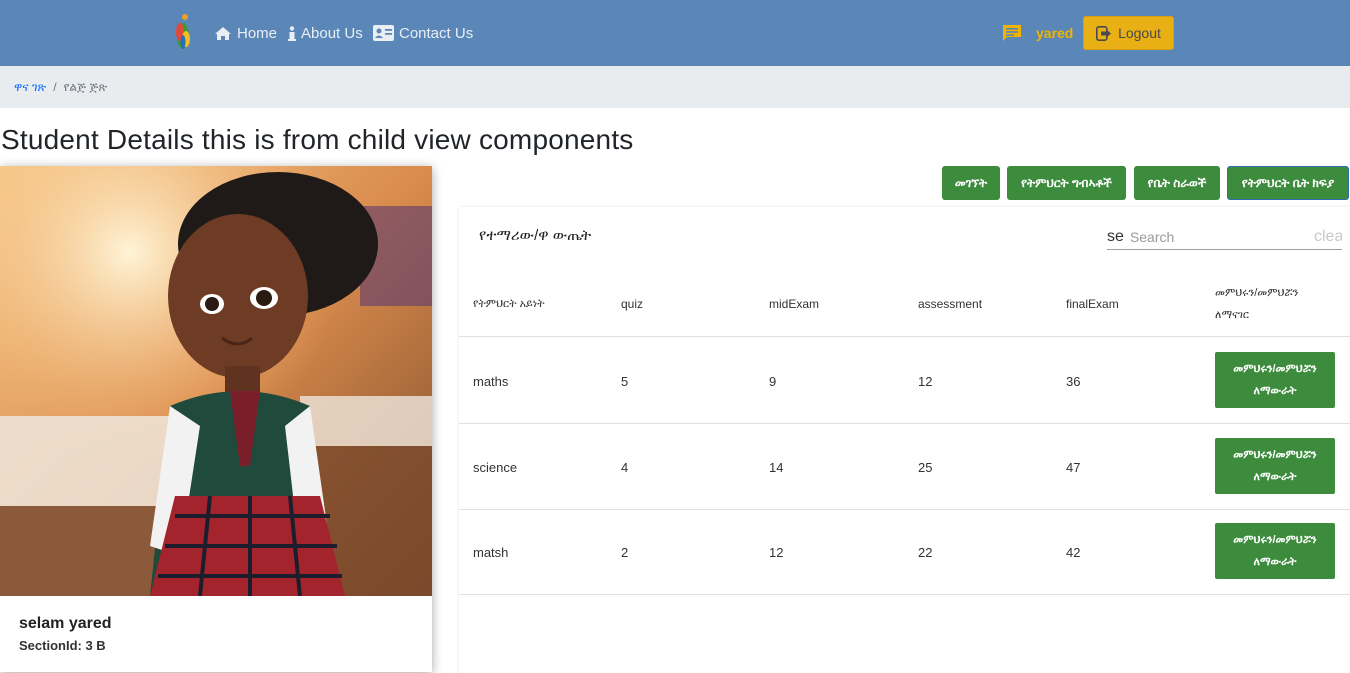 The height and width of the screenshot is (673, 1350). Describe the element at coordinates (495, 467) in the screenshot. I see `cell-subject: science` at that location.